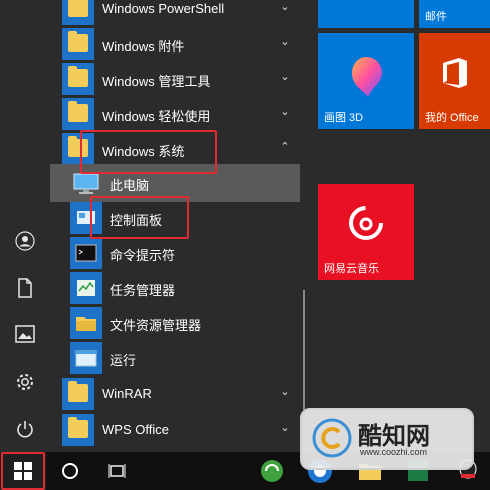 The image size is (490, 490). I want to click on tile-blank, so click(366, 14).